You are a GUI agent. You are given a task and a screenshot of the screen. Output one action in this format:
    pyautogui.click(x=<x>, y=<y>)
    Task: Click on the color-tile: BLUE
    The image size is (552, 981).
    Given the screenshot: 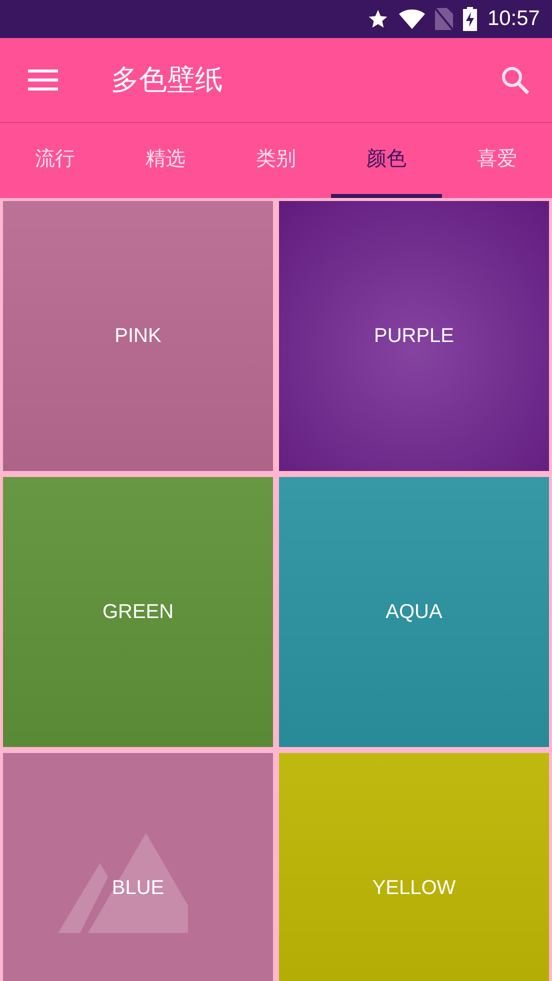 What is the action you would take?
    pyautogui.click(x=138, y=867)
    